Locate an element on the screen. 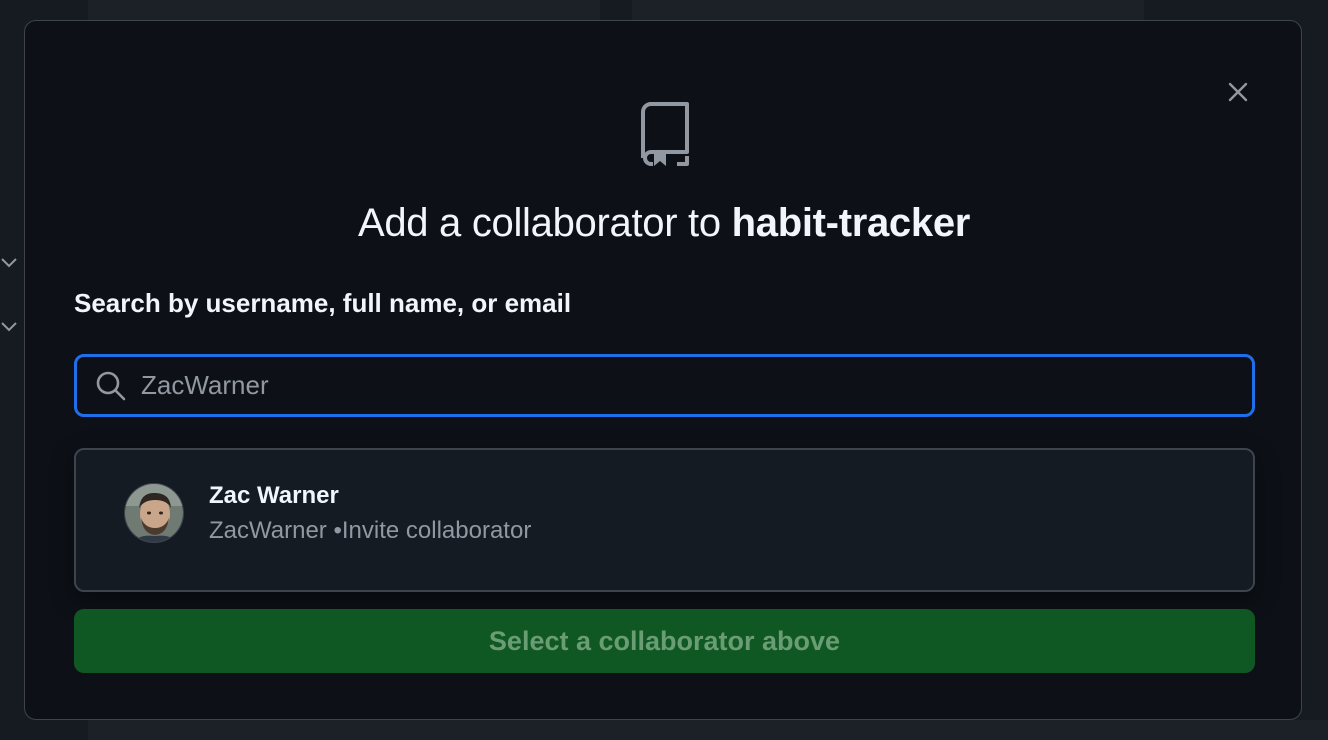  repo-icon is located at coordinates (665, 134).